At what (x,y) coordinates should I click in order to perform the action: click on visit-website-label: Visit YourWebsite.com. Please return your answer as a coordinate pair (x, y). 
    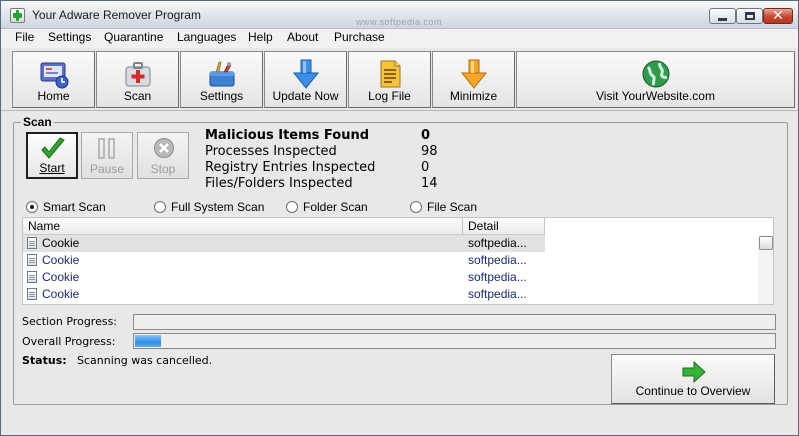
    Looking at the image, I should click on (655, 96).